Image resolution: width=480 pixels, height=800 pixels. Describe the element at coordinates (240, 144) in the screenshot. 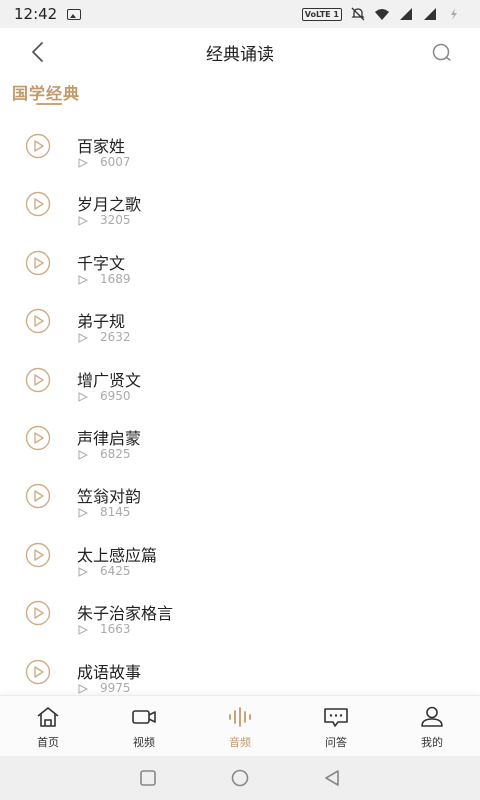

I see `list-item: 百家姓 6007` at that location.